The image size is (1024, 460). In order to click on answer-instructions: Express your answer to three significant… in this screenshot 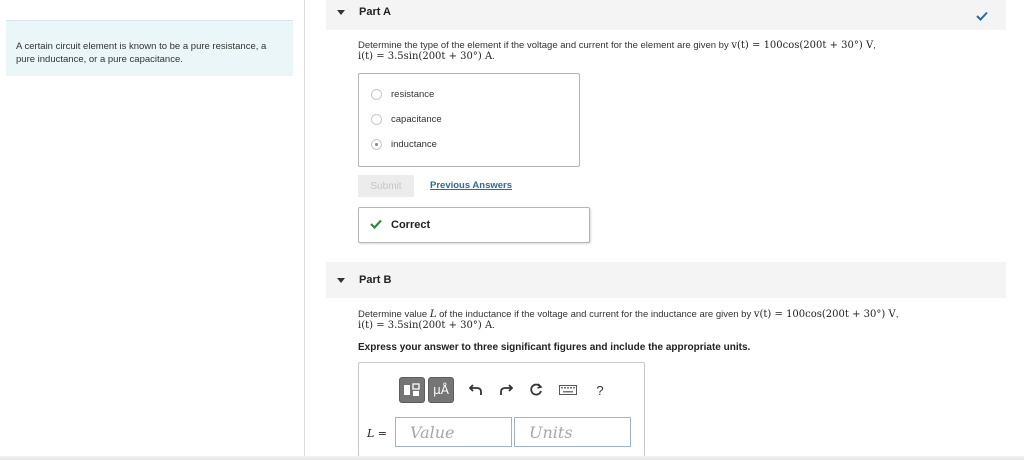, I will do `click(554, 347)`.